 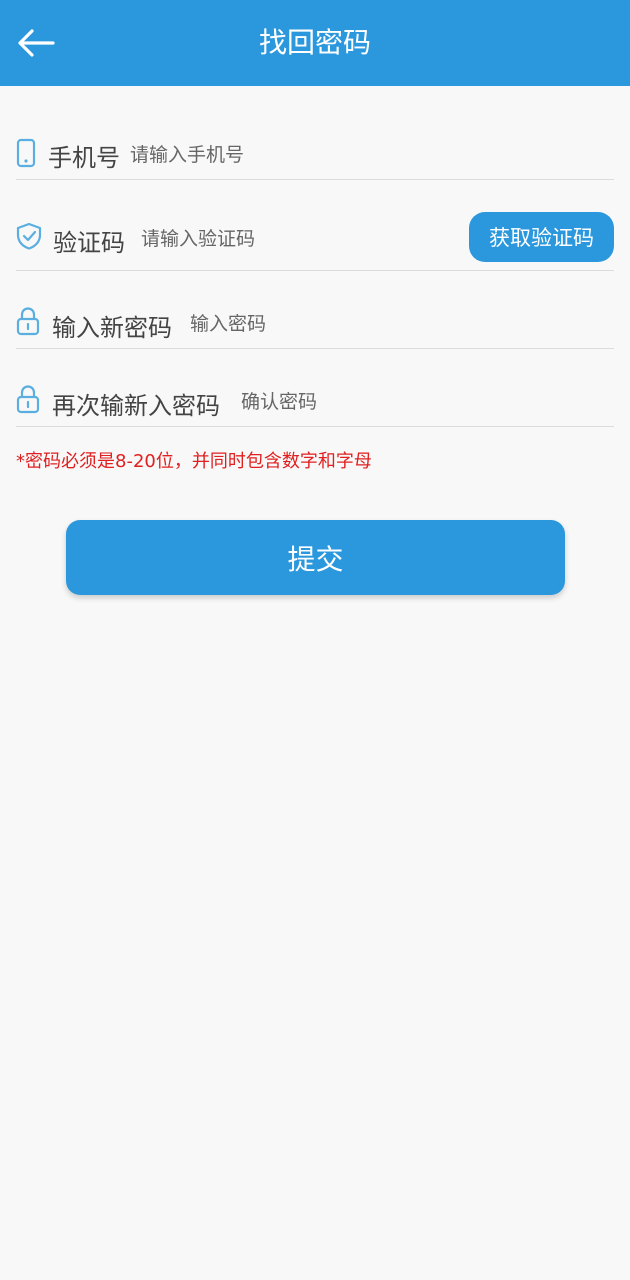 I want to click on phone-row: 手机号, so click(x=315, y=150).